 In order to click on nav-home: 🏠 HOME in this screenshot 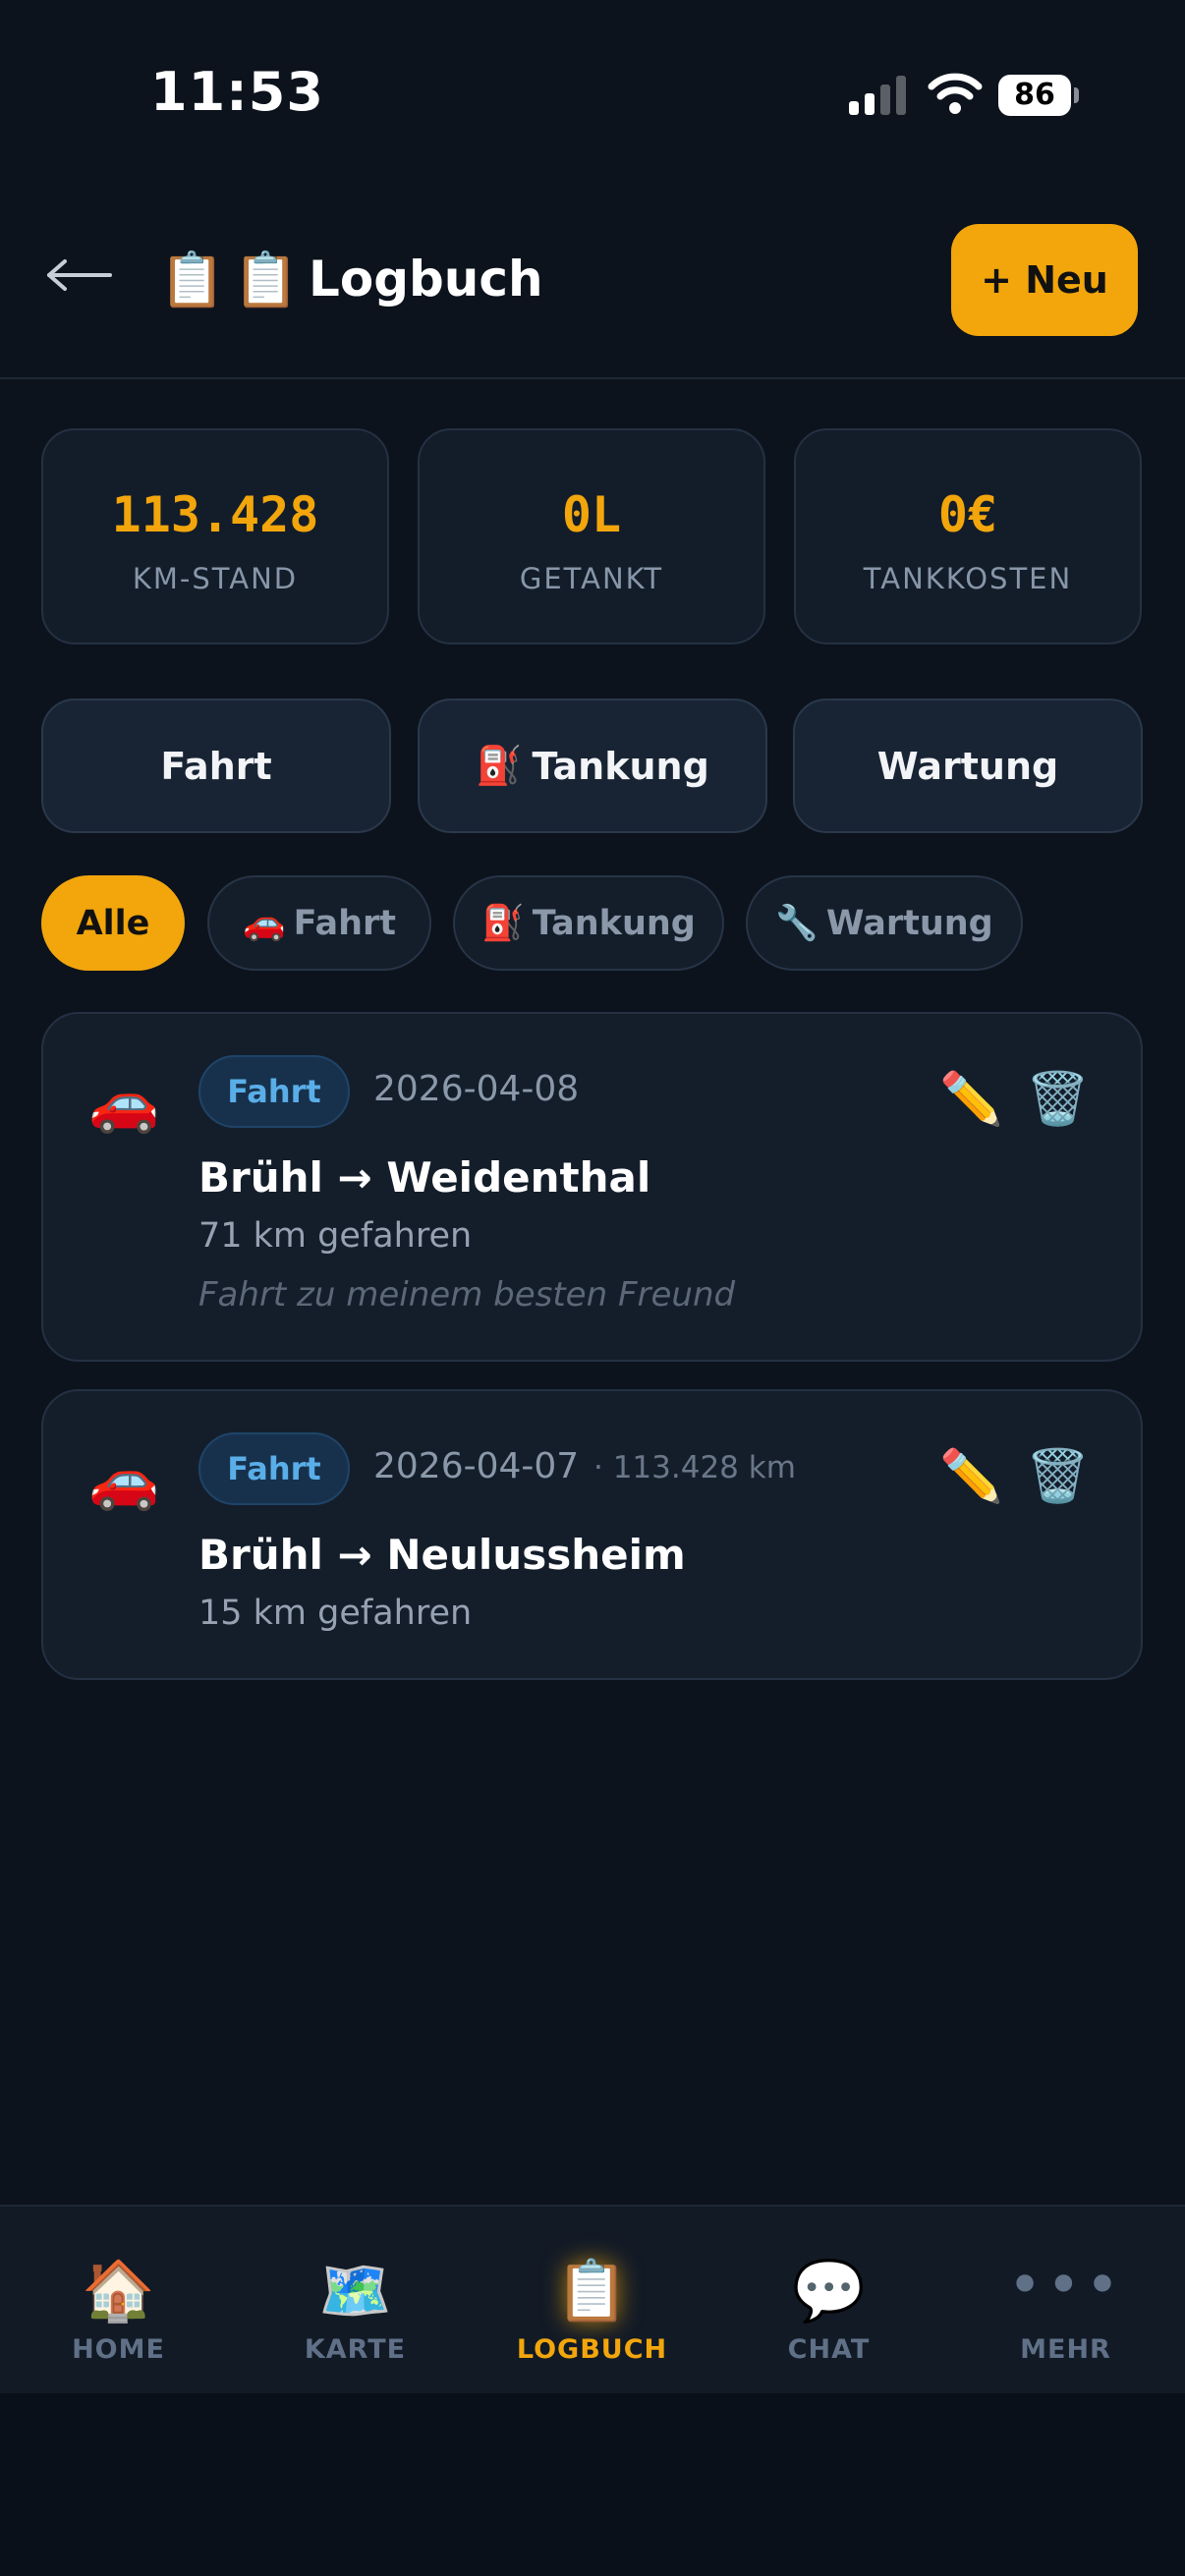, I will do `click(119, 2301)`.